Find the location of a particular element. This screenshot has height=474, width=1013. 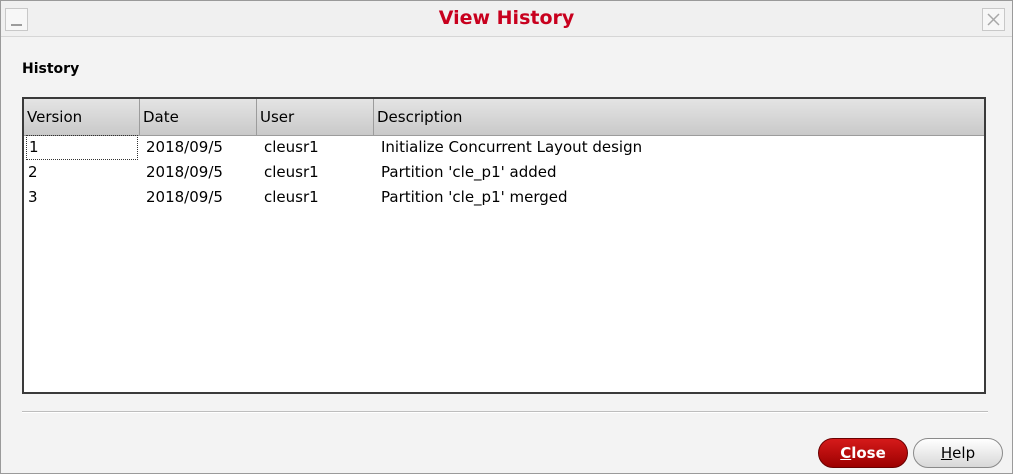

version-cell: 3 is located at coordinates (33, 197).